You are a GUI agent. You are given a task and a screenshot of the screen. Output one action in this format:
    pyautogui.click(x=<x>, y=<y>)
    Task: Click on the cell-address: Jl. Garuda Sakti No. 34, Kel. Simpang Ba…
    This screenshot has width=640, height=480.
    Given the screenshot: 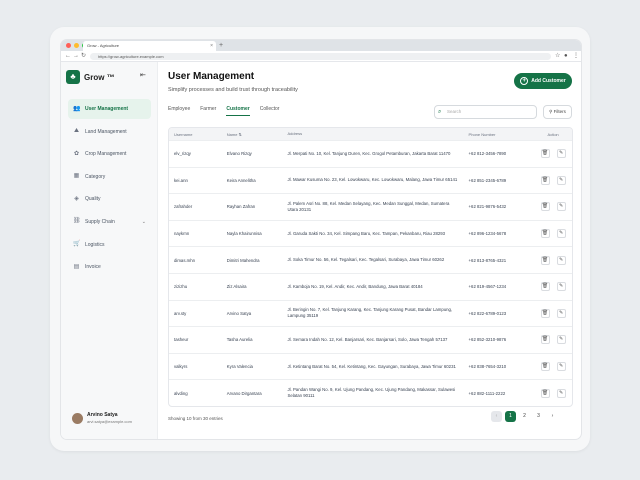 What is the action you would take?
    pyautogui.click(x=366, y=233)
    